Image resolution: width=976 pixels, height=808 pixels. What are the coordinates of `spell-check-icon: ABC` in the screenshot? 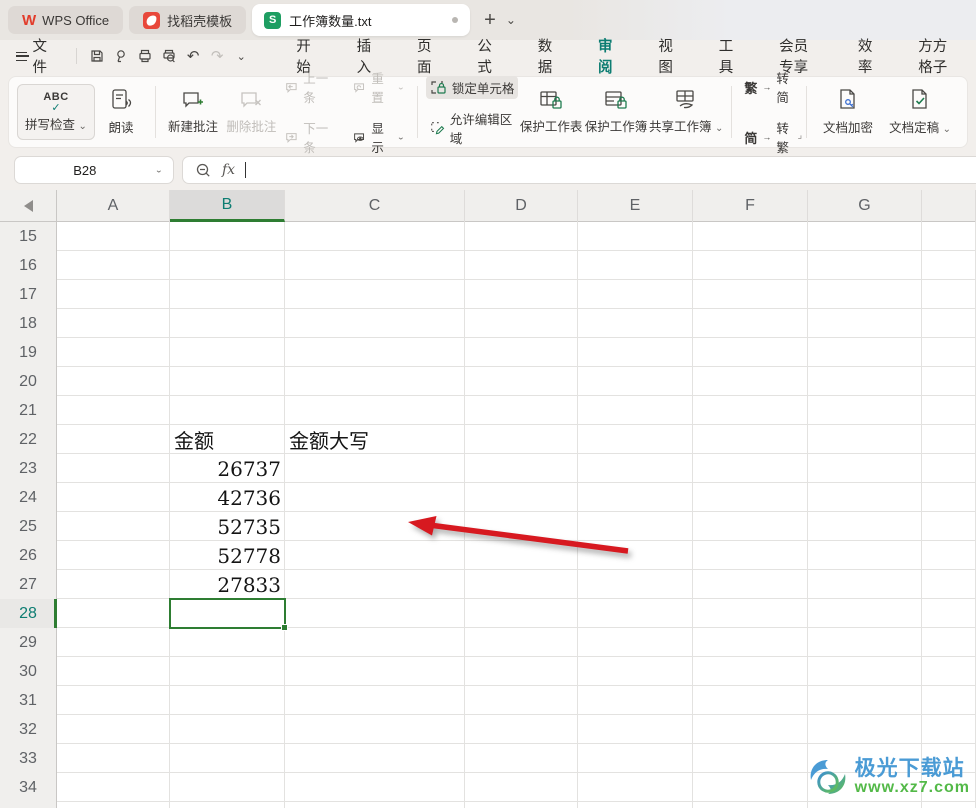 It's located at (56, 96).